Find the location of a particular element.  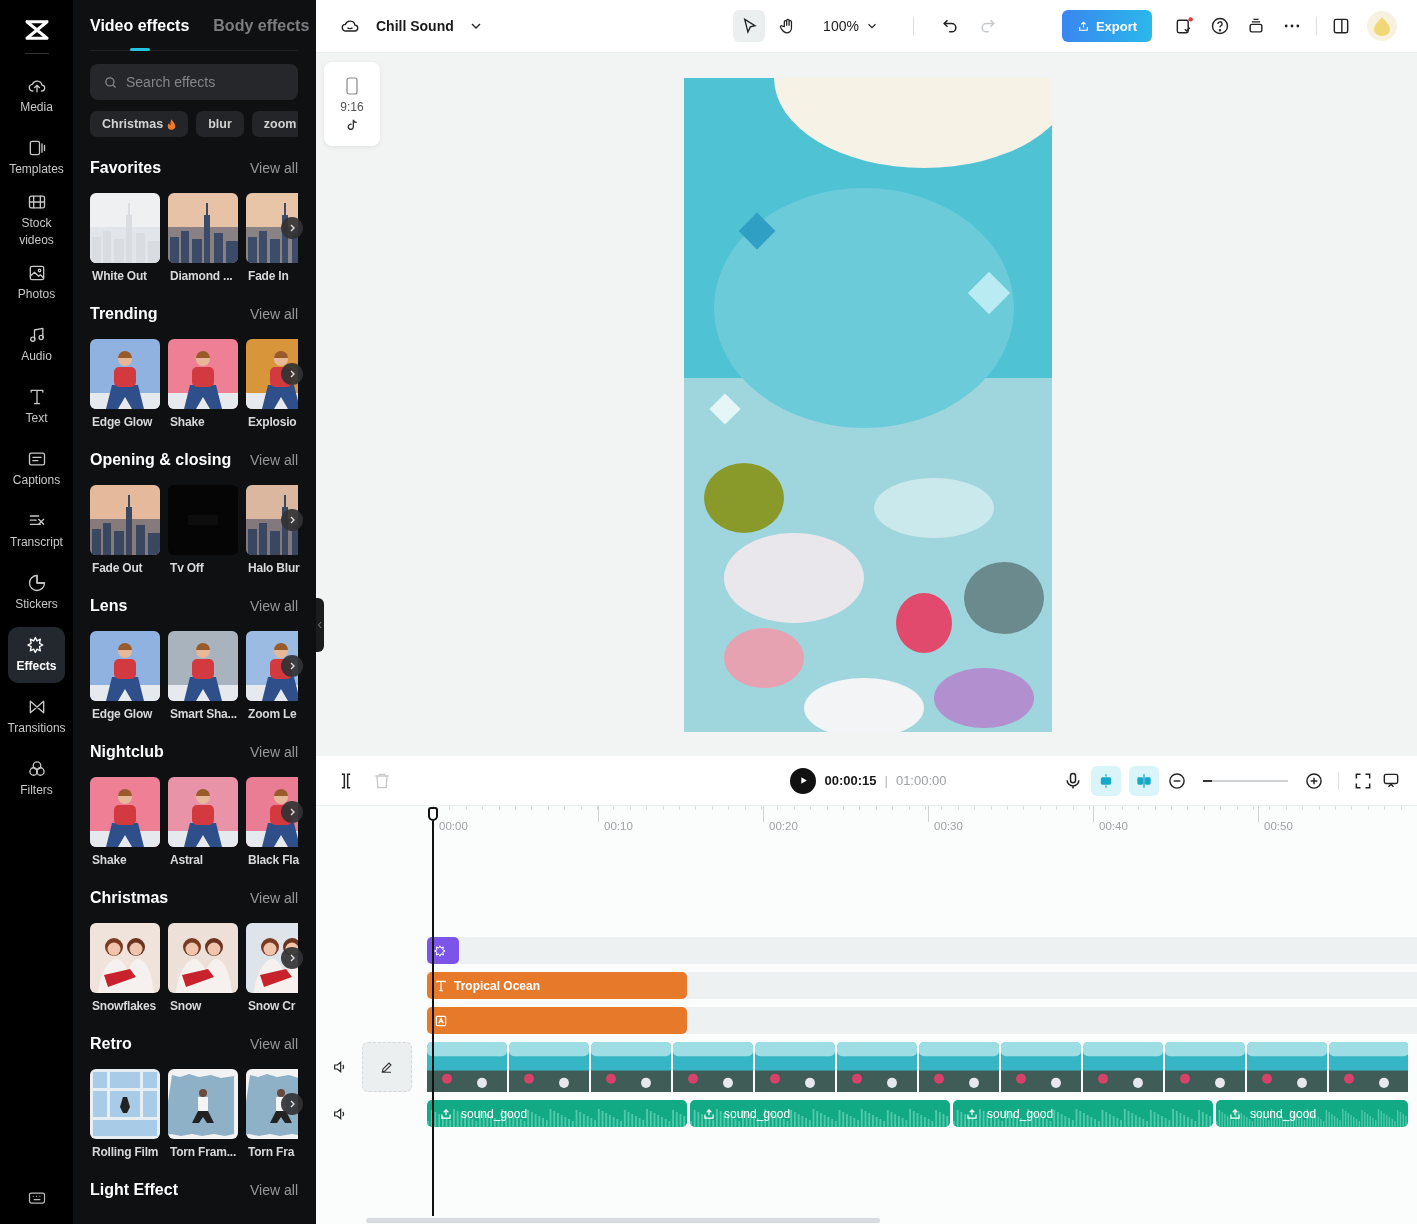

project-title: Chill Sound is located at coordinates (415, 26).